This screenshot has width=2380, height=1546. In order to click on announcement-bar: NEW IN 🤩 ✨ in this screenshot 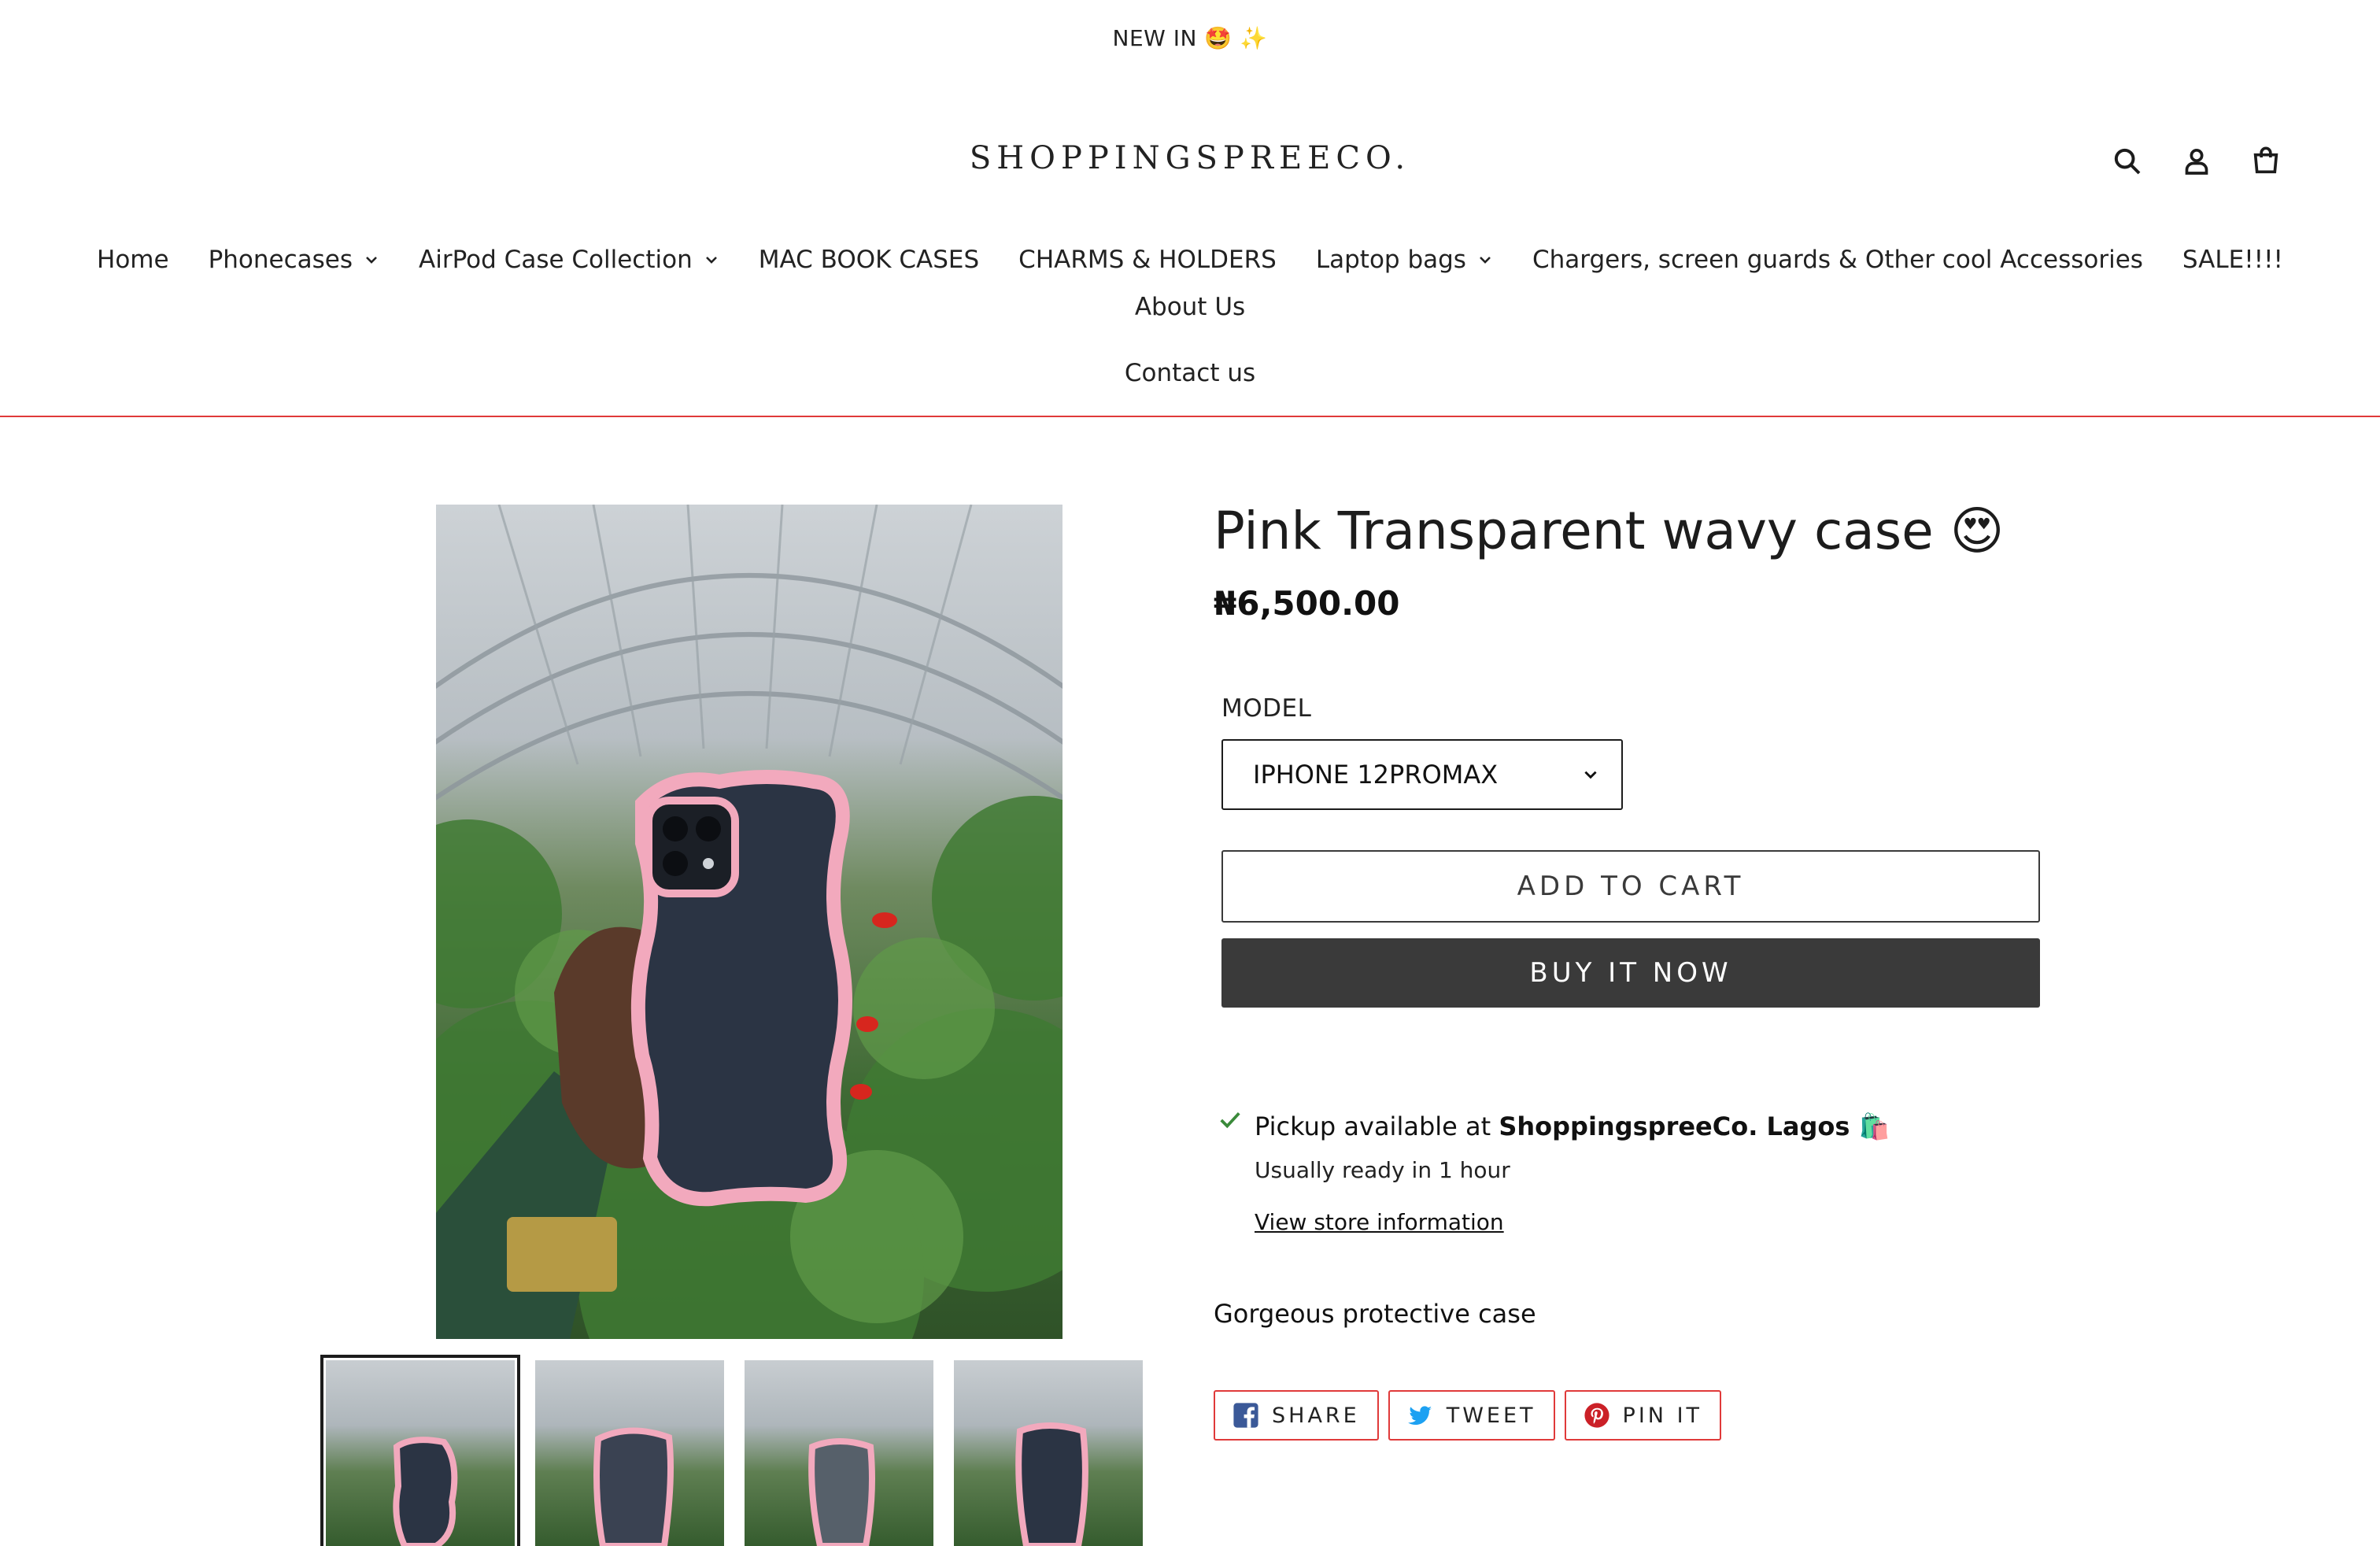, I will do `click(1190, 38)`.